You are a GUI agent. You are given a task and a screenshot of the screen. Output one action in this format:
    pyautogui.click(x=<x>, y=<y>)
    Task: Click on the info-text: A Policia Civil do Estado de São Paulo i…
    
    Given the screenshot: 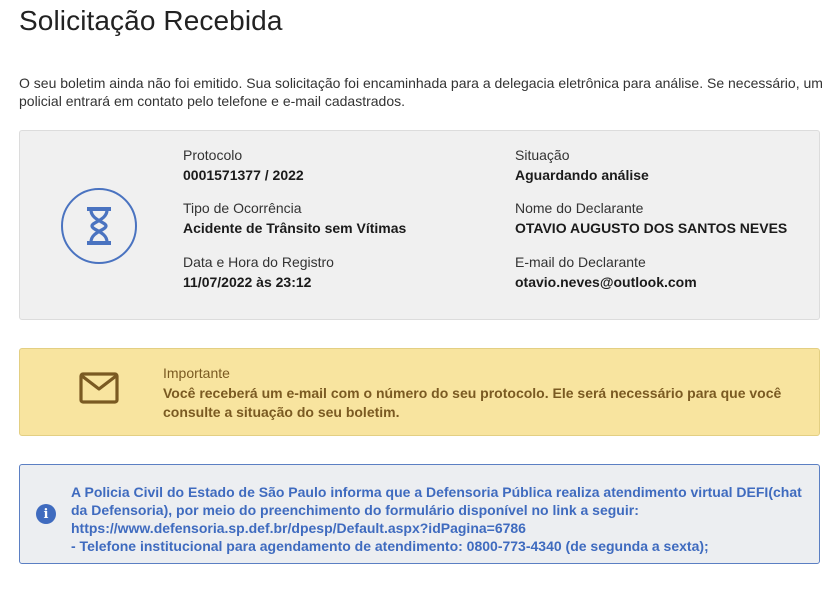 What is the action you would take?
    pyautogui.click(x=438, y=519)
    